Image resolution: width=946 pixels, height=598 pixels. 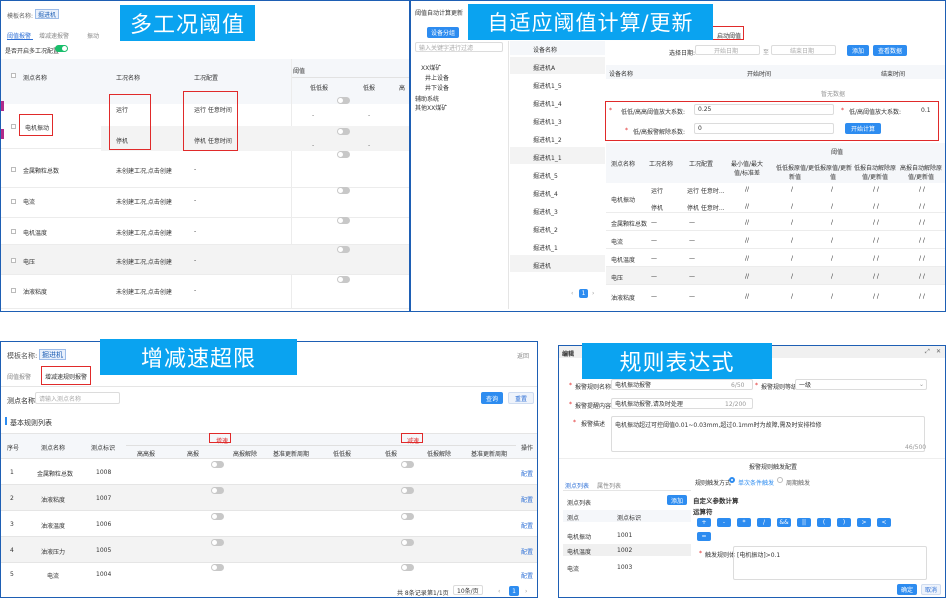 I want to click on model-label: 模板名称:, so click(x=20, y=16).